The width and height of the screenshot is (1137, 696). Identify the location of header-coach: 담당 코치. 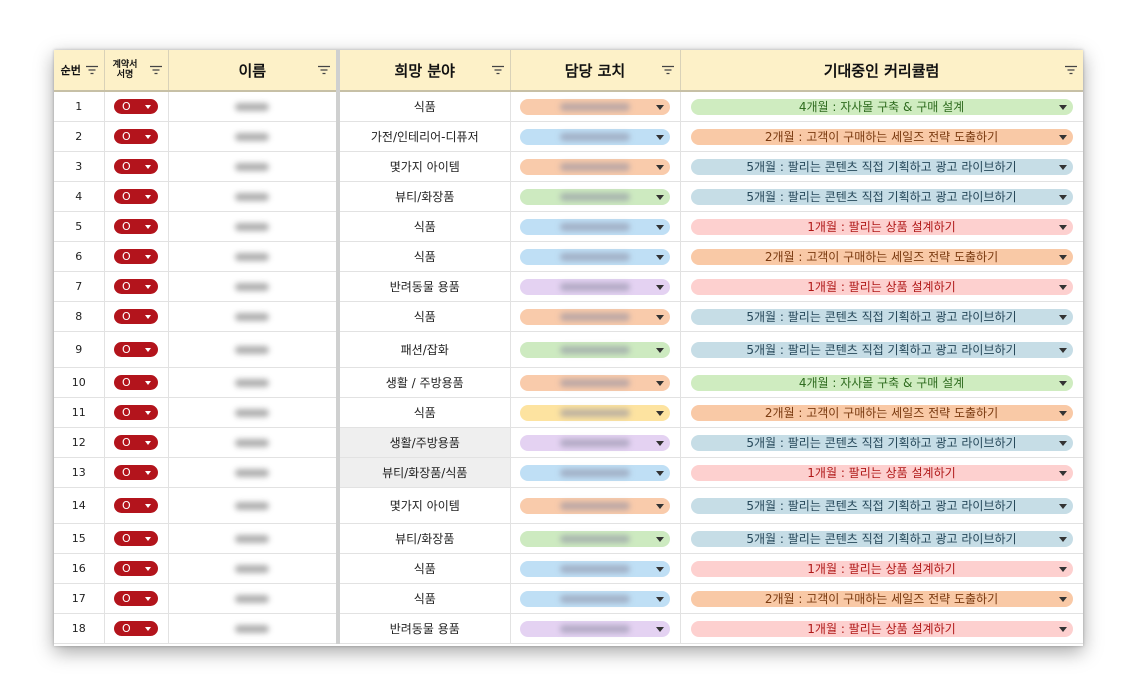
(595, 71).